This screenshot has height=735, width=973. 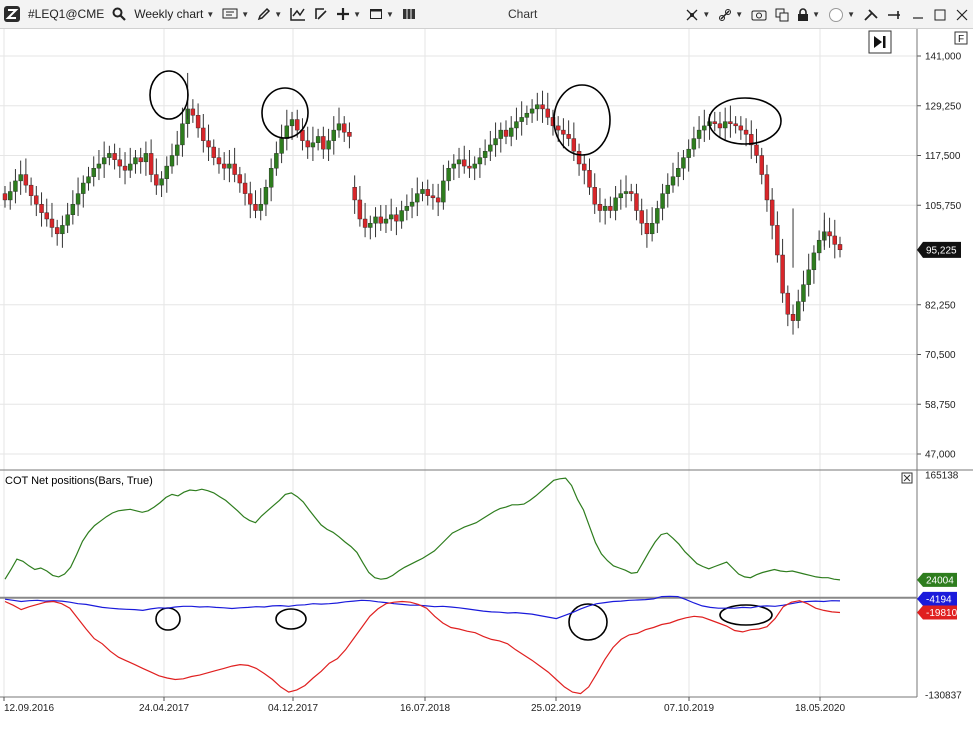 What do you see at coordinates (871, 14) in the screenshot?
I see `tools-icon` at bounding box center [871, 14].